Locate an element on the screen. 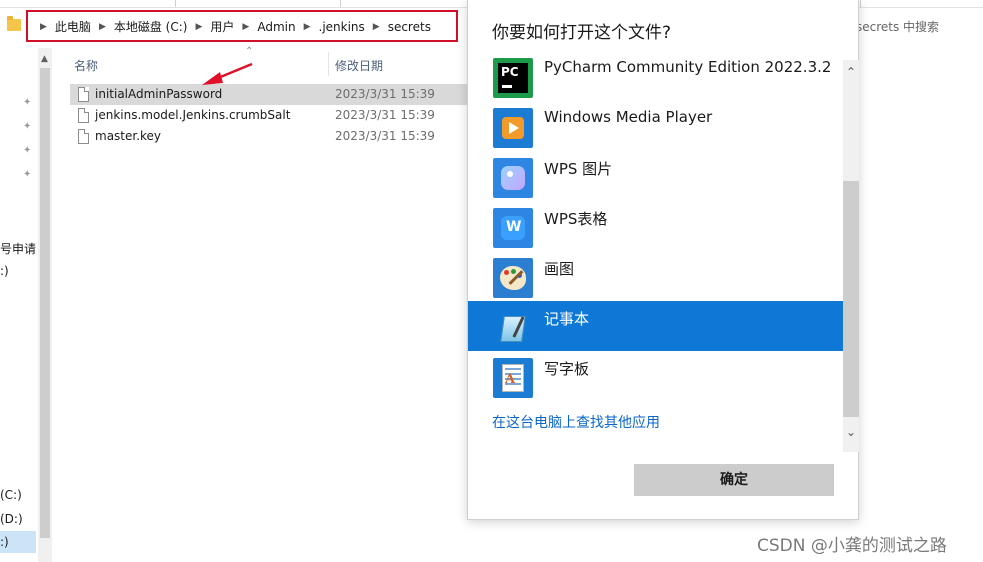 The height and width of the screenshot is (562, 983). folder-icon is located at coordinates (14, 23).